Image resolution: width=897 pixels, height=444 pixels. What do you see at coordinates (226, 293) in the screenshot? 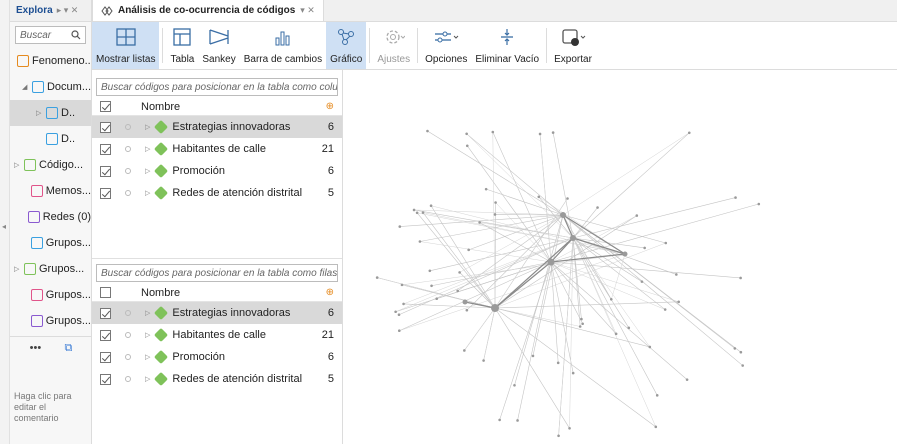
I see `row-header-name: Nombre` at bounding box center [226, 293].